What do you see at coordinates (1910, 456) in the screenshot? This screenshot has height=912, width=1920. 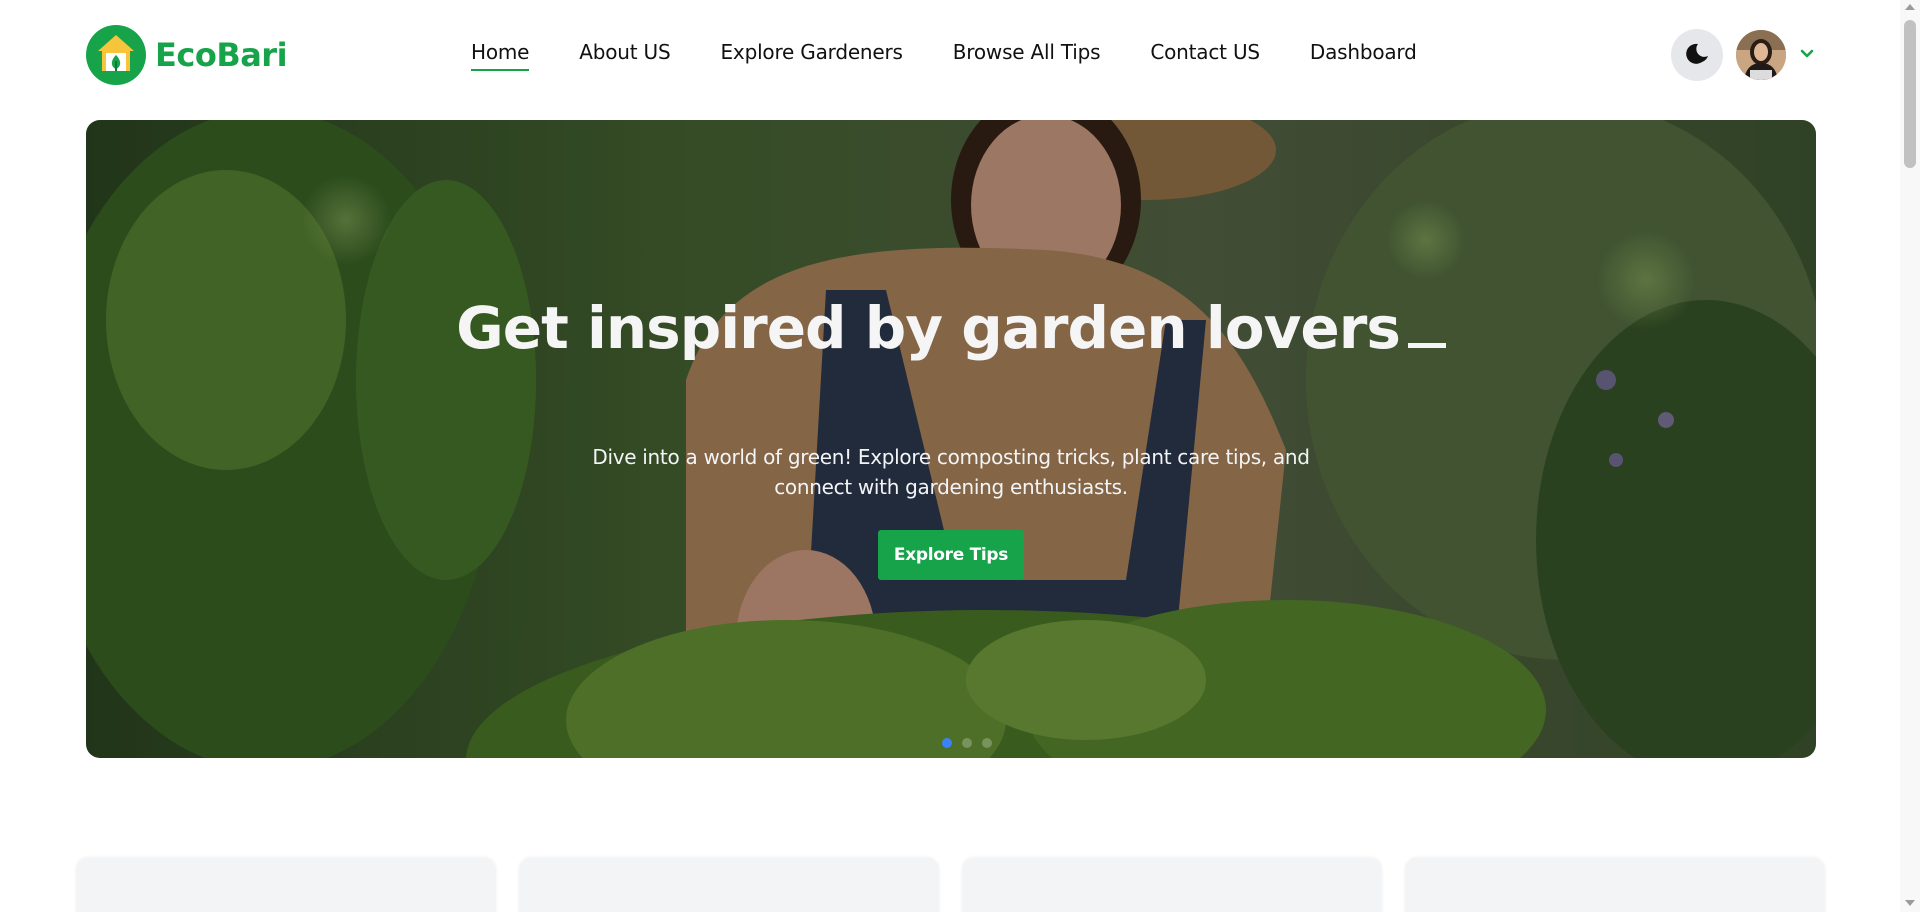 I see `page-scrollbar` at bounding box center [1910, 456].